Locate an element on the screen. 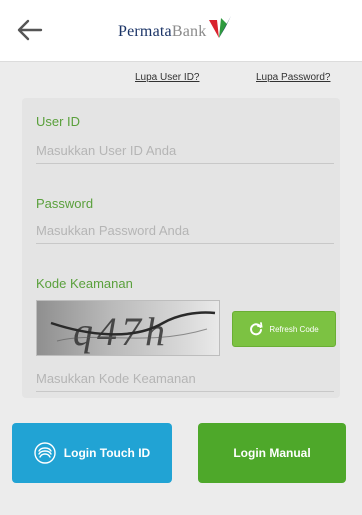 This screenshot has width=362, height=515. login-touch-id-button: Login Touch ID is located at coordinates (92, 453).